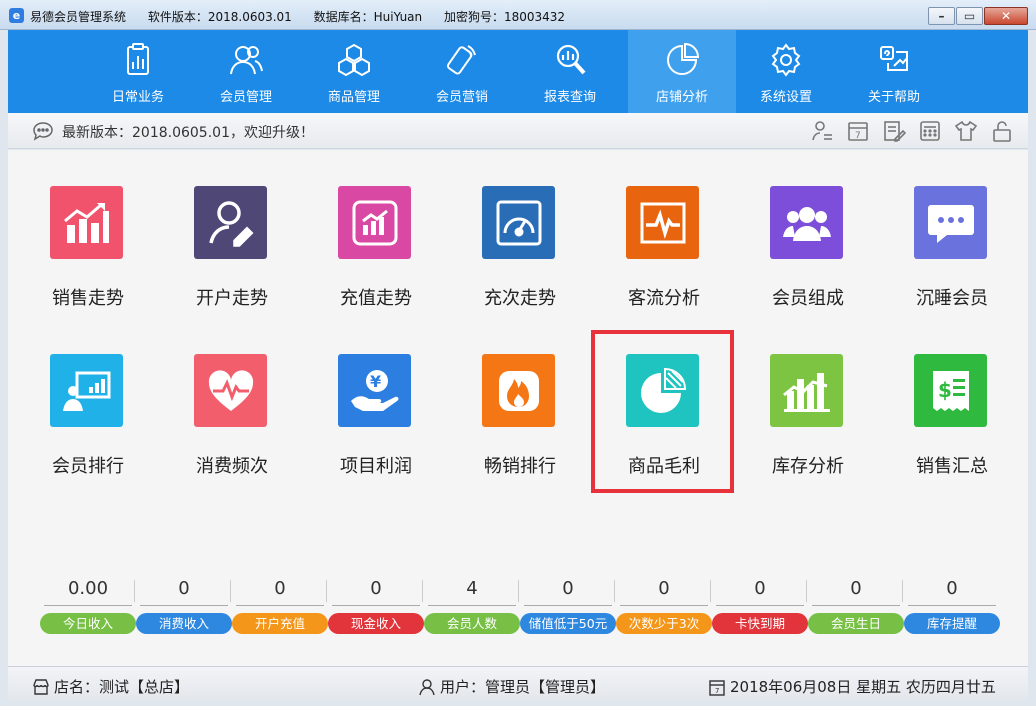 This screenshot has height=706, width=1036. Describe the element at coordinates (894, 71) in the screenshot. I see `nav-about-help: 关于帮助` at that location.